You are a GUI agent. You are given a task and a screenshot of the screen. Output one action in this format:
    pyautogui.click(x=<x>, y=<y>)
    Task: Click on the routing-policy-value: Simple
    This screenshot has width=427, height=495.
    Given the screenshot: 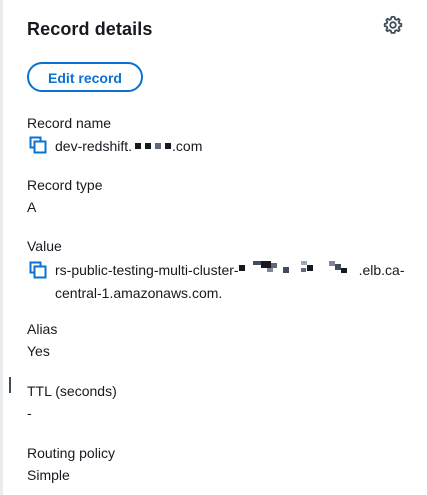 What is the action you would take?
    pyautogui.click(x=48, y=475)
    